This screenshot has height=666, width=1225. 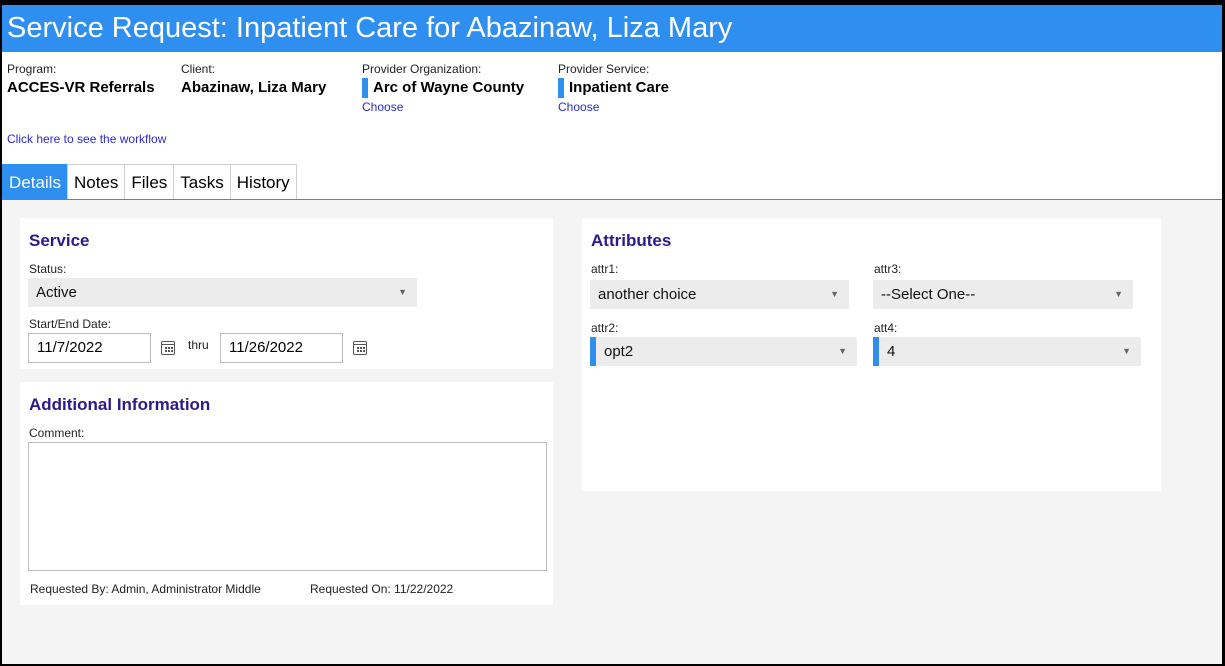 What do you see at coordinates (613, 107) in the screenshot?
I see `provider-service-choose-link: Choose` at bounding box center [613, 107].